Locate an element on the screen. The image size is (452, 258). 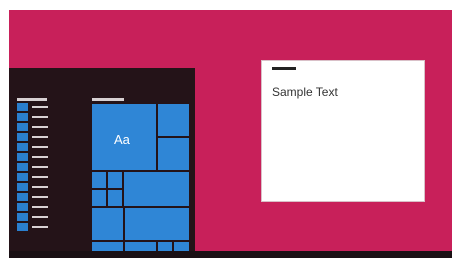
tile-label: Aa is located at coordinates (122, 139).